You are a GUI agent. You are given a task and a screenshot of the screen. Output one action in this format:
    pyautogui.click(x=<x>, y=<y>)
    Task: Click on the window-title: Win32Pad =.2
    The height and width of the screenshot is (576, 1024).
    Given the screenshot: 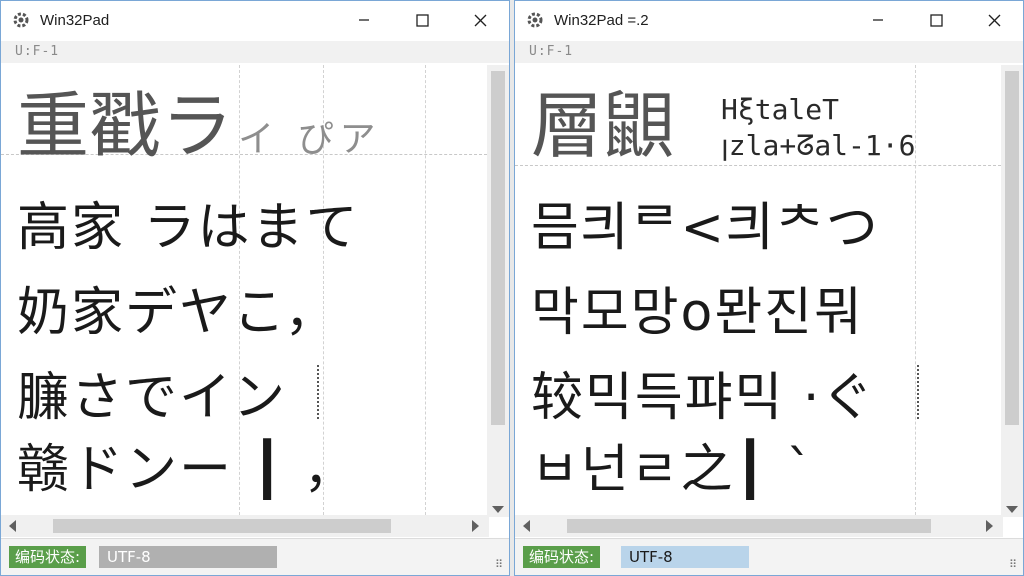 What is the action you would take?
    pyautogui.click(x=601, y=20)
    